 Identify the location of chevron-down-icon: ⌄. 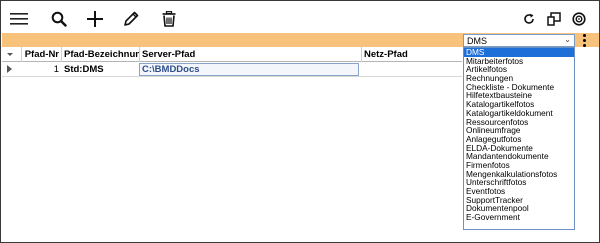
(567, 39).